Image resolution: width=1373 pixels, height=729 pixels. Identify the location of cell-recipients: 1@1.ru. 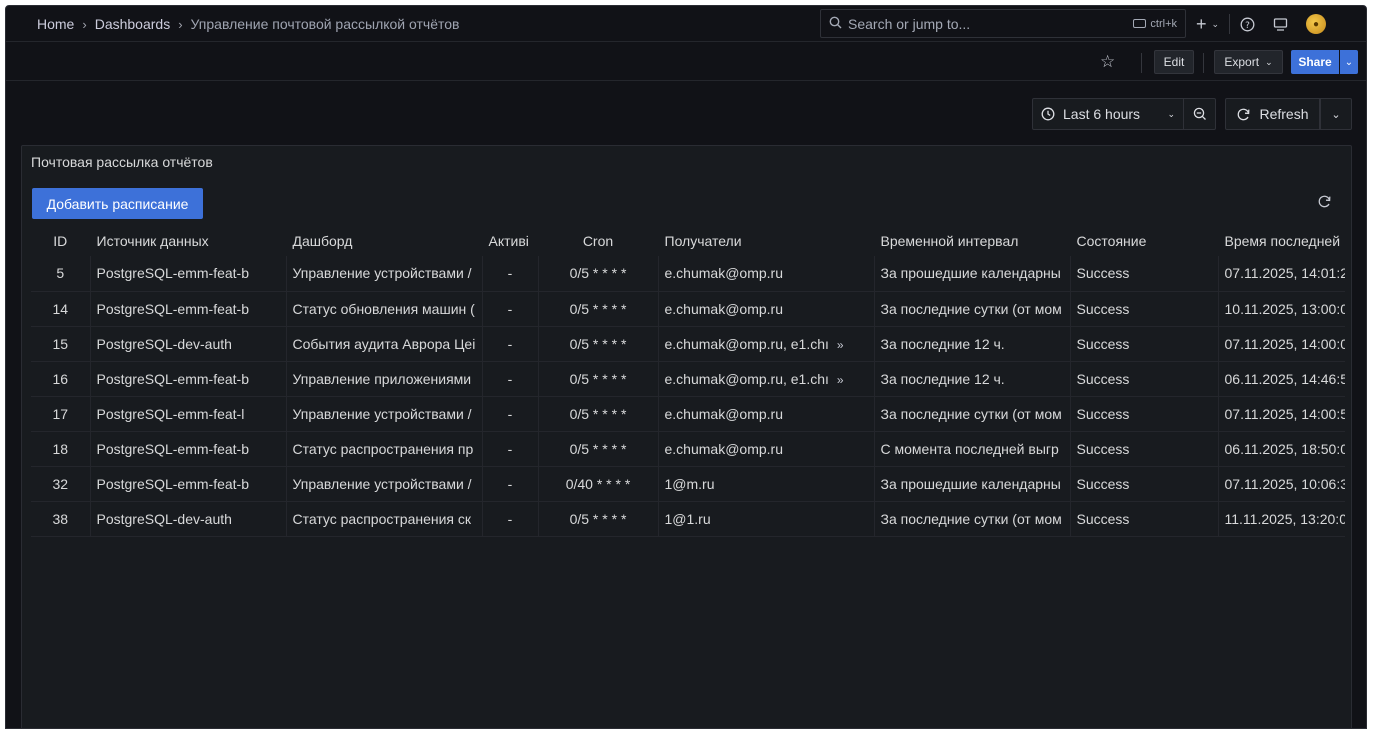
(765, 519).